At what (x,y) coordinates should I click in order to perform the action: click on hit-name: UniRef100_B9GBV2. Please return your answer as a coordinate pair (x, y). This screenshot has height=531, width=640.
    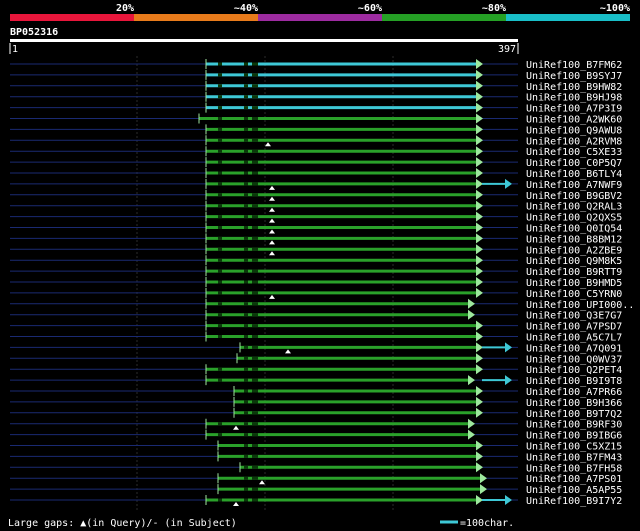
    Looking at the image, I should click on (574, 196).